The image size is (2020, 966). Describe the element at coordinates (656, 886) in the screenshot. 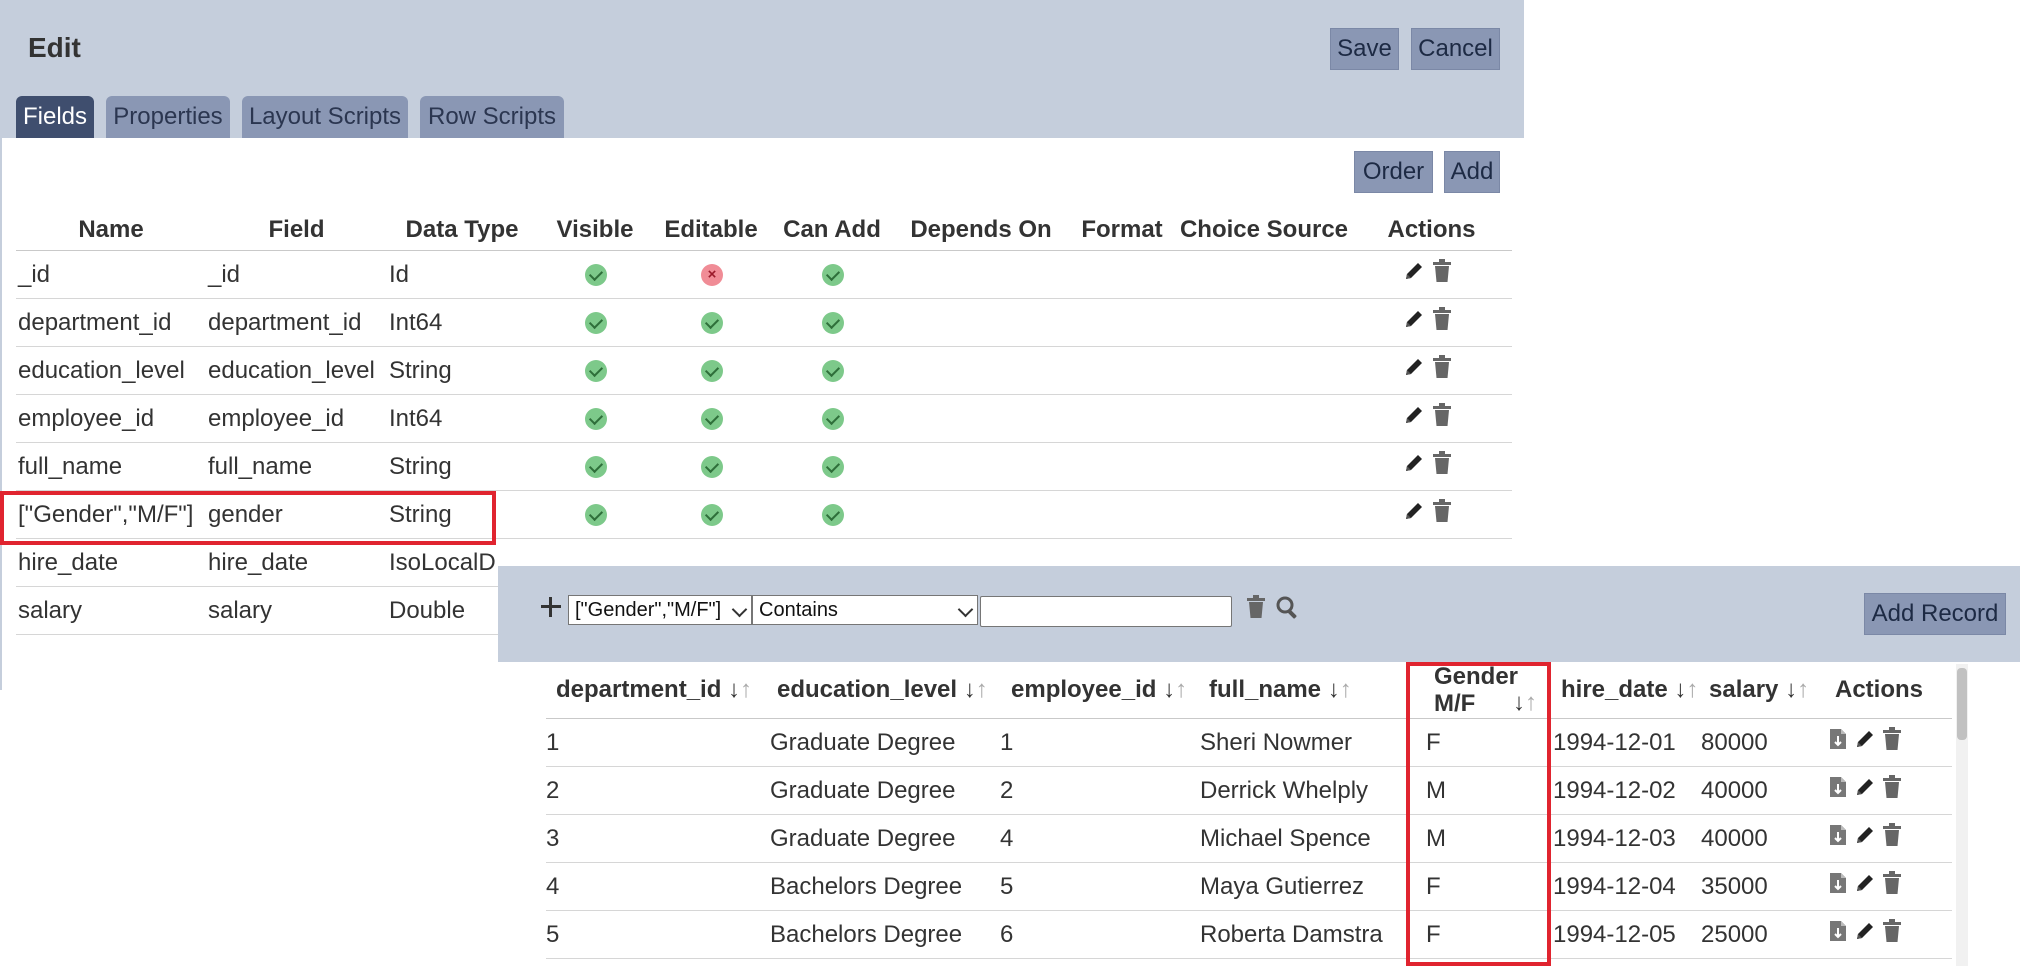

I see `department-id-cell: 4` at that location.